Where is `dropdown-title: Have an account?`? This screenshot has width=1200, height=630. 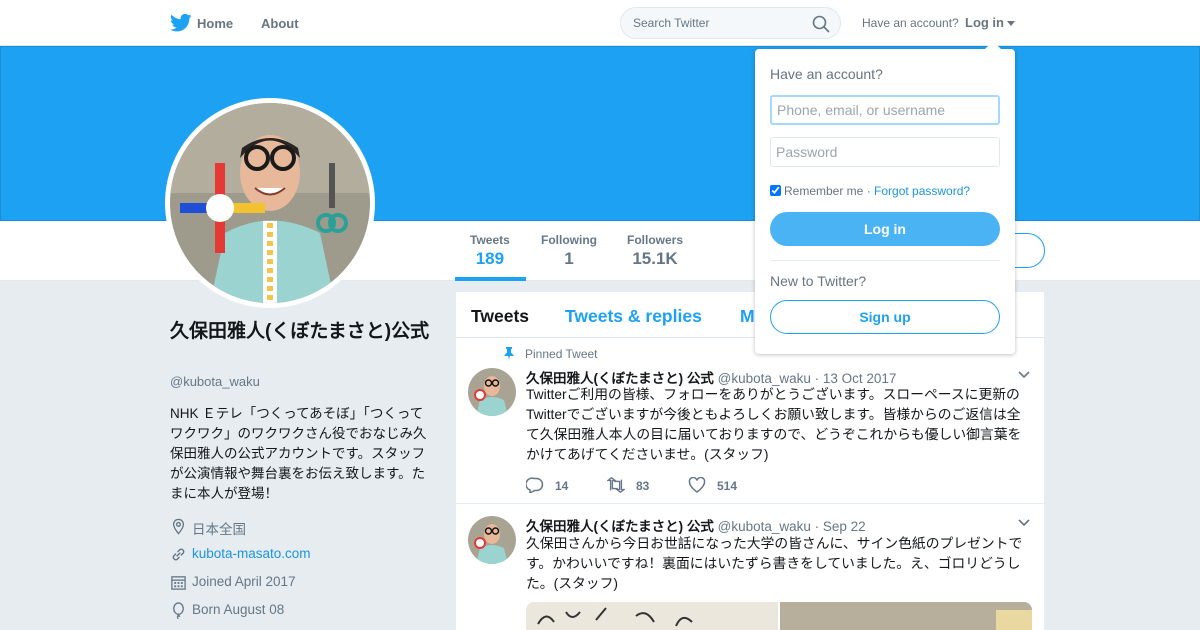 dropdown-title: Have an account? is located at coordinates (826, 74).